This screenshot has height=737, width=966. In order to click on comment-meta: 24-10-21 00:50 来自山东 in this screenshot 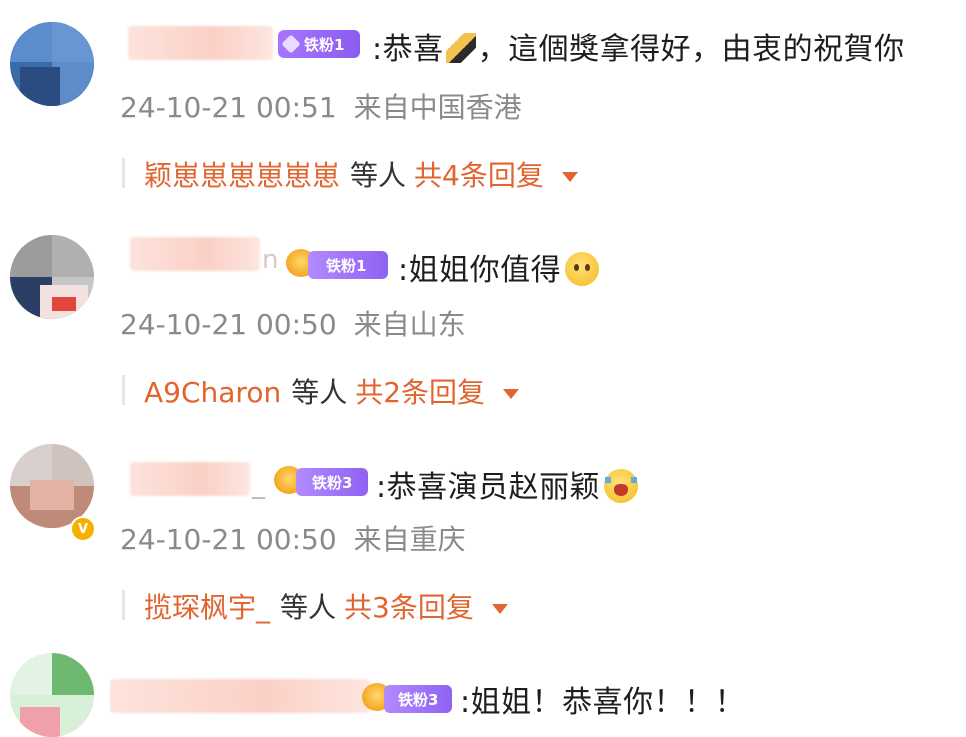, I will do `click(293, 324)`.